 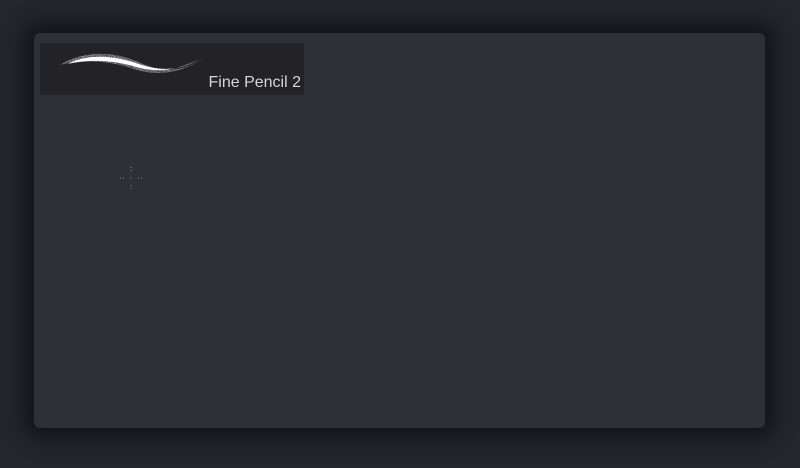 What do you see at coordinates (133, 63) in the screenshot?
I see `brush-stroke-preview-icon` at bounding box center [133, 63].